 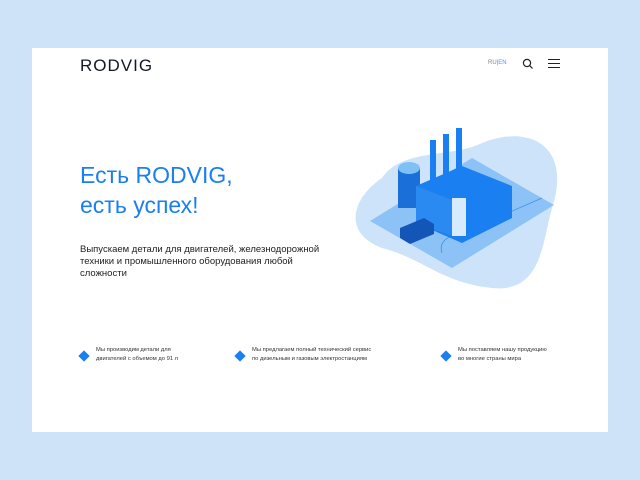 I want to click on hero-title: Есть RODVIG, есть успех!, so click(x=156, y=190).